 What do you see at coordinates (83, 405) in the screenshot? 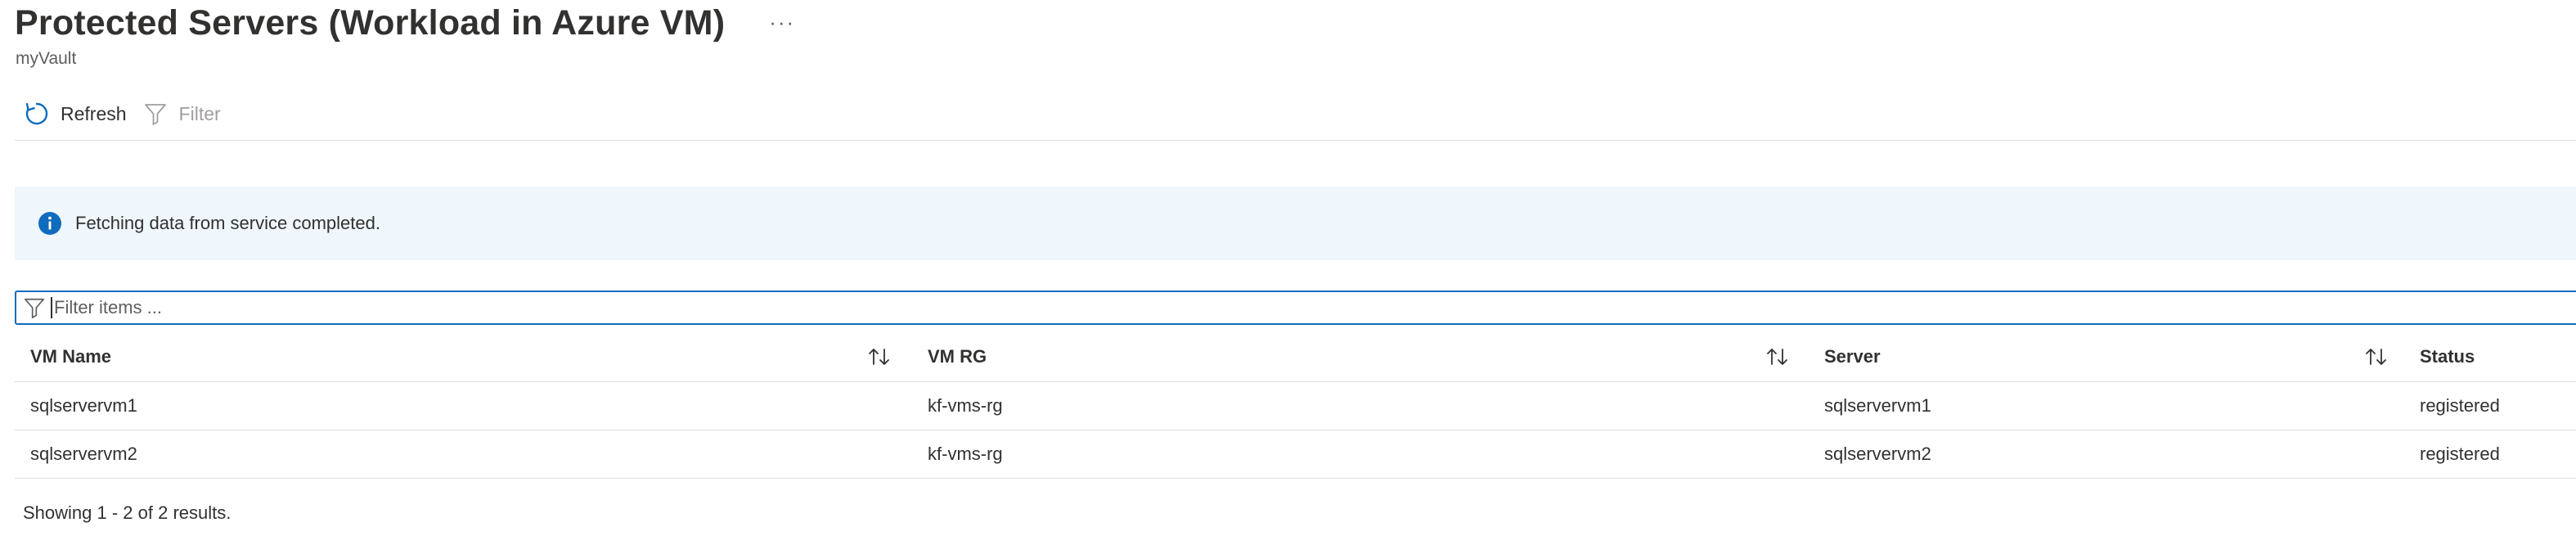
I see `cell-vm-name: sqlservervm1` at bounding box center [83, 405].